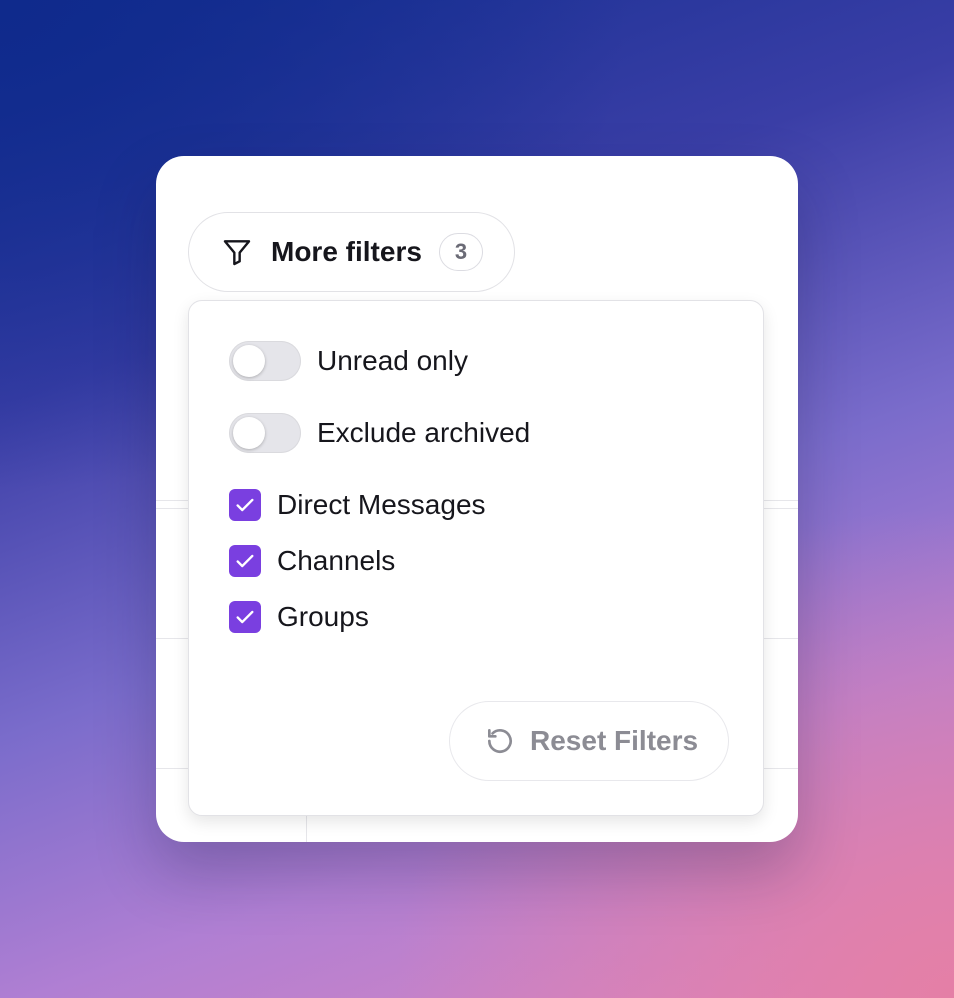 The width and height of the screenshot is (954, 998). I want to click on reset-filters-button: Reset Filters, so click(589, 741).